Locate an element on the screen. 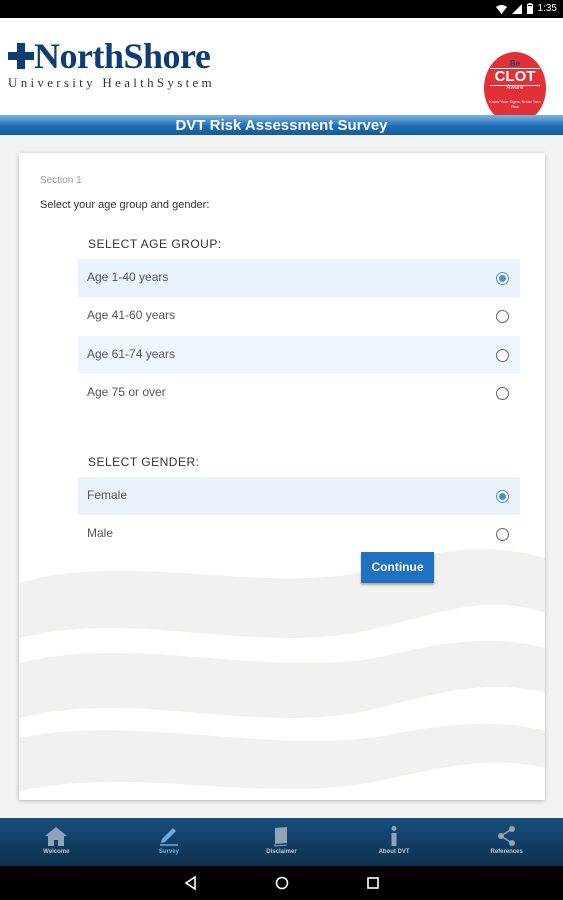 Image resolution: width=563 pixels, height=900 pixels. section-label: Section 1 is located at coordinates (61, 180).